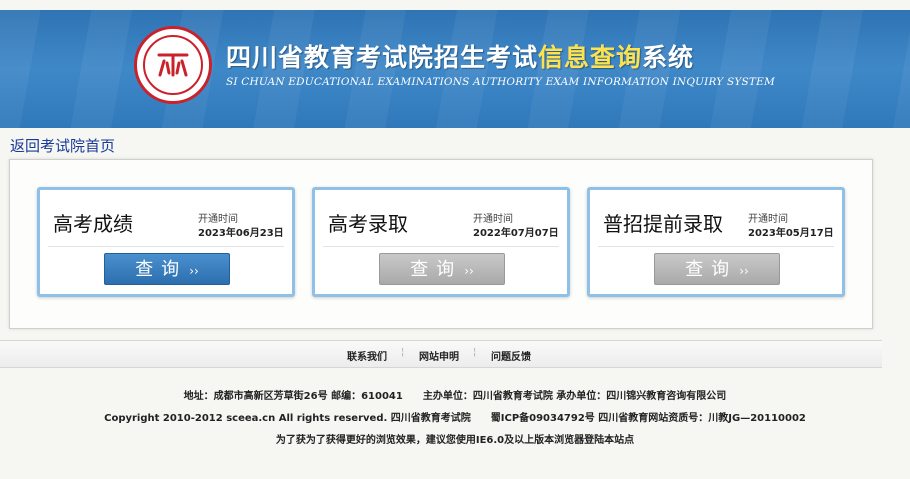 The width and height of the screenshot is (910, 479). What do you see at coordinates (166, 242) in the screenshot?
I see `card-gaokao-score: 高考成绩 开通时间 2023年06月23日 查询 ››` at bounding box center [166, 242].